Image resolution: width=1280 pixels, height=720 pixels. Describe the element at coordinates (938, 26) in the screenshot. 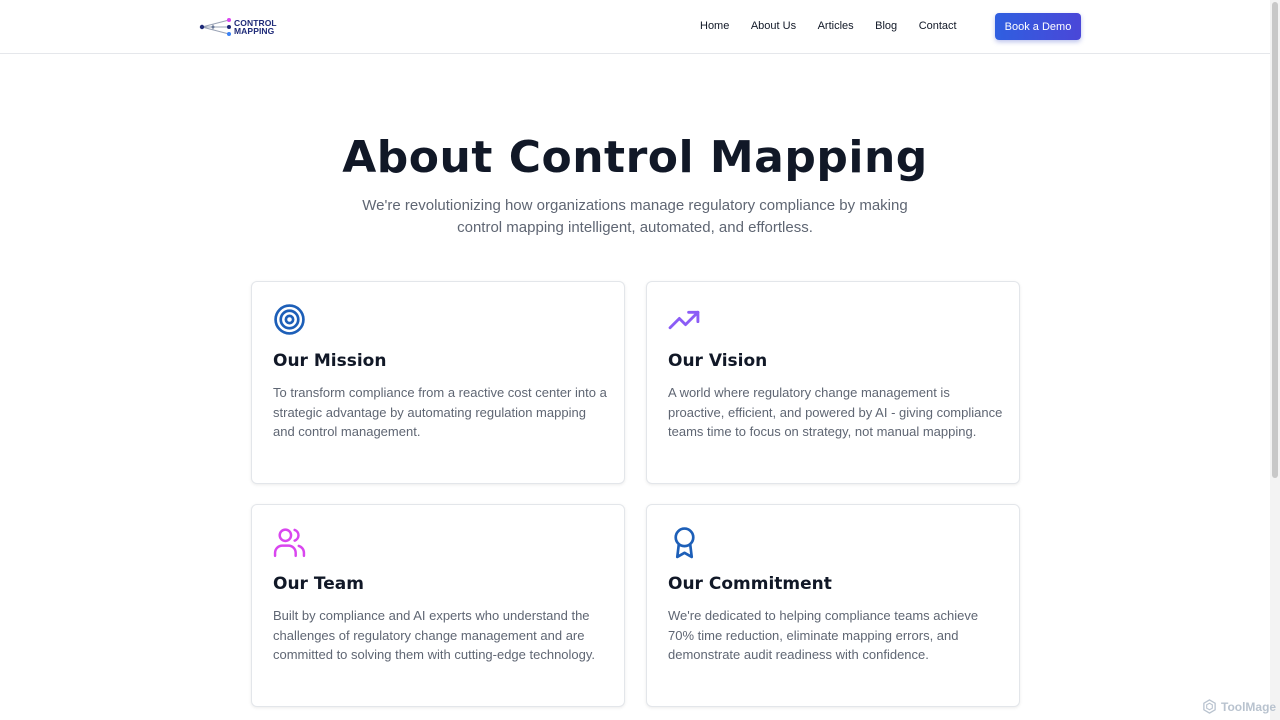

I see `nav-contact: Contact` at that location.